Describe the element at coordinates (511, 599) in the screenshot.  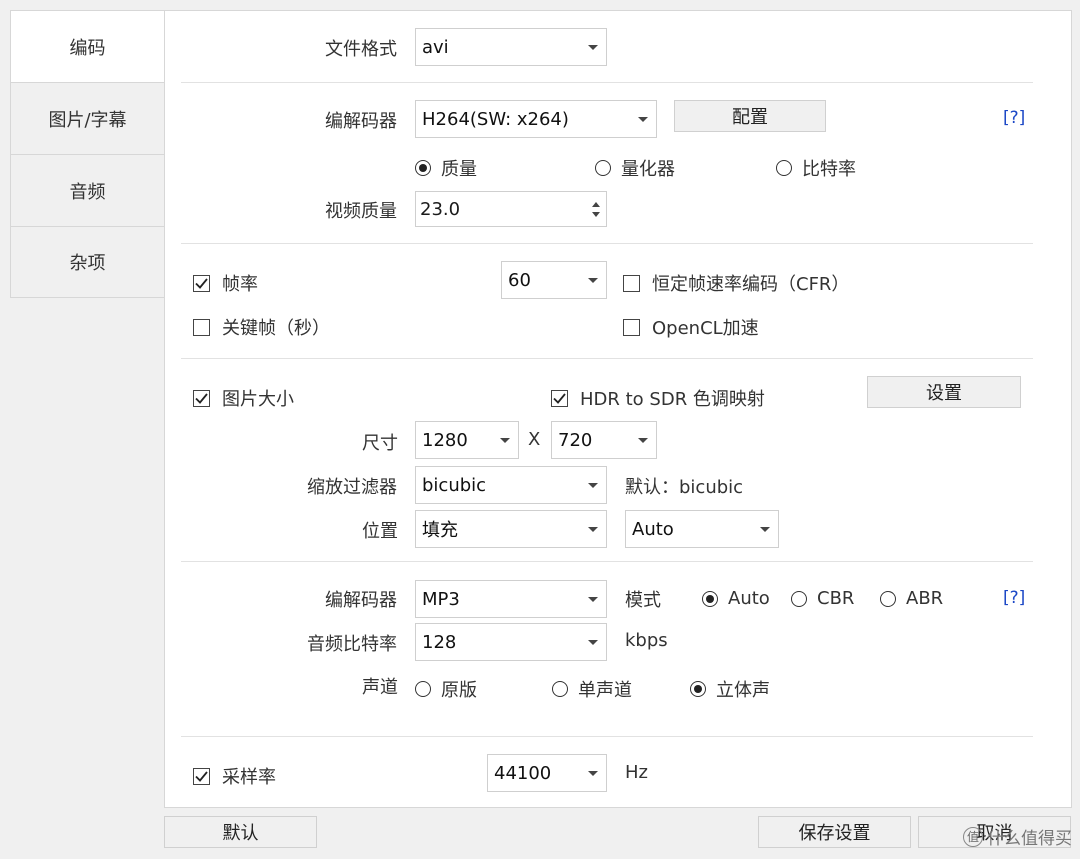
I see `audio-codec-select: MP3` at that location.